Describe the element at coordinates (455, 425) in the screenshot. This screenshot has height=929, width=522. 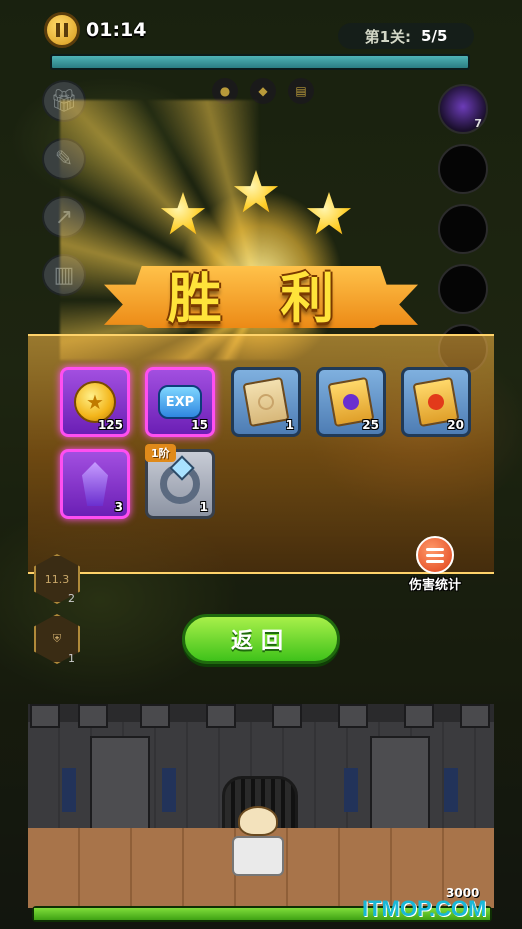
I see `reward-qty: 20` at that location.